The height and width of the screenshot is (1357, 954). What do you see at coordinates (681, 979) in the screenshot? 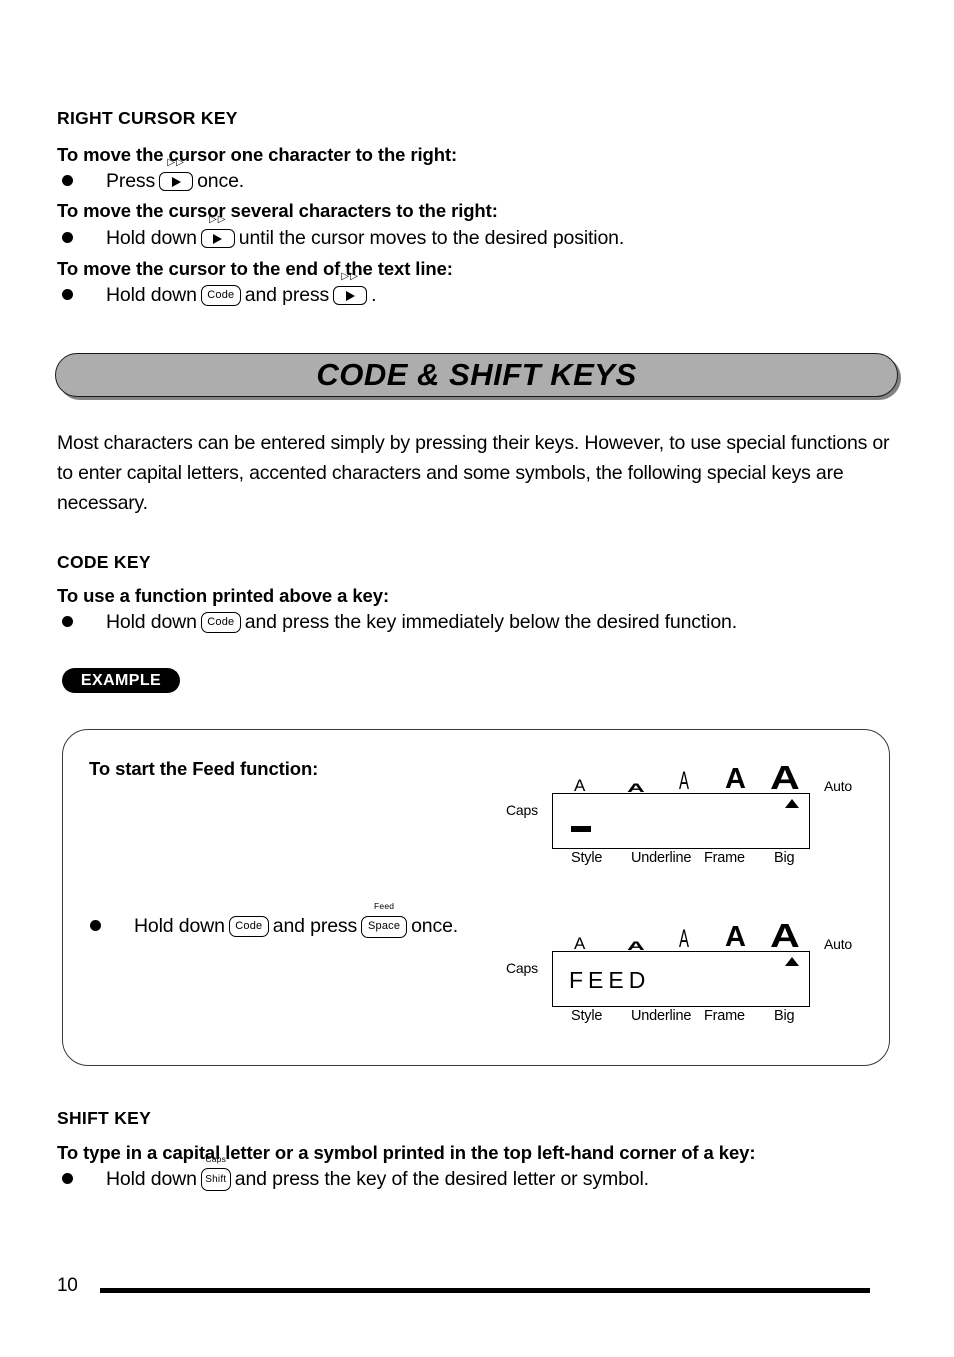
I see `lcd-screen: FEED` at bounding box center [681, 979].